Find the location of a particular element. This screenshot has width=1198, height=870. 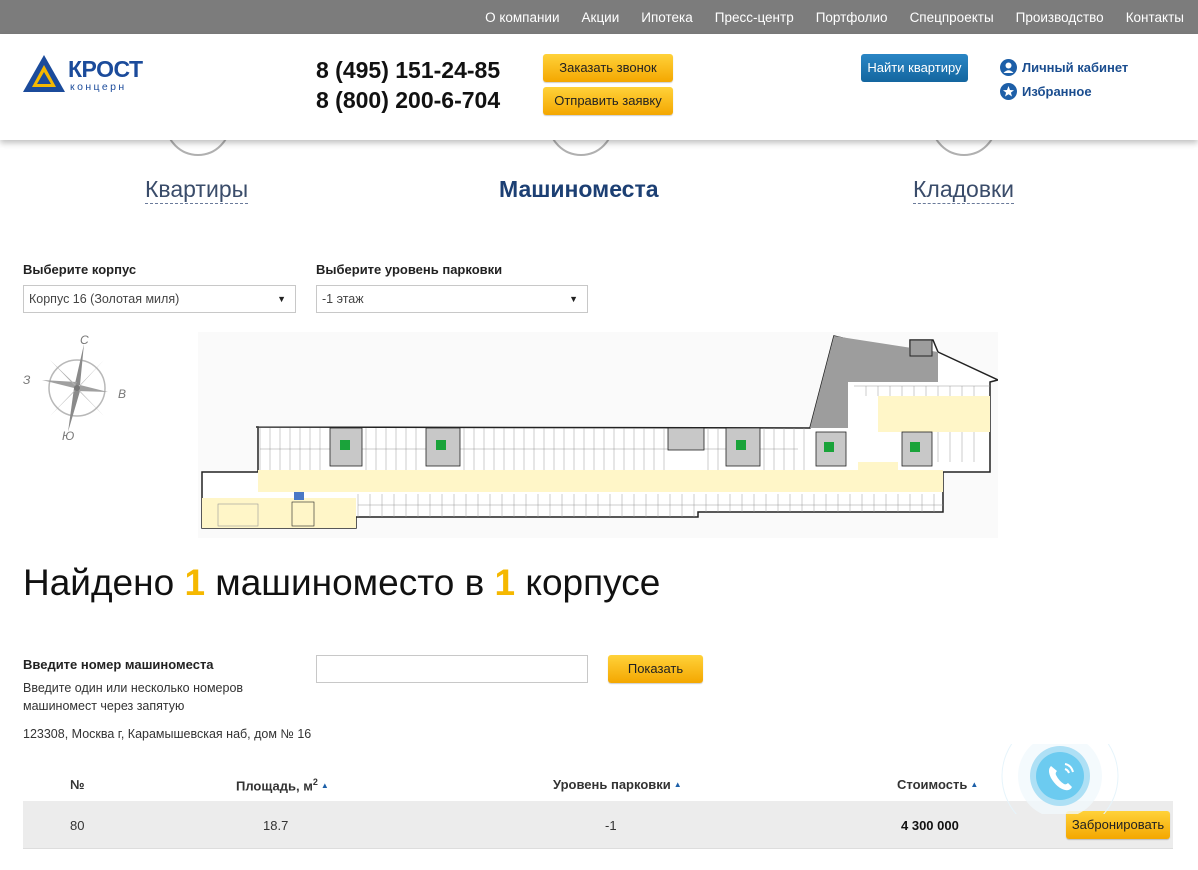

results-heading: Найдено 1 машиноместо в 1 корпусе is located at coordinates (341, 583).